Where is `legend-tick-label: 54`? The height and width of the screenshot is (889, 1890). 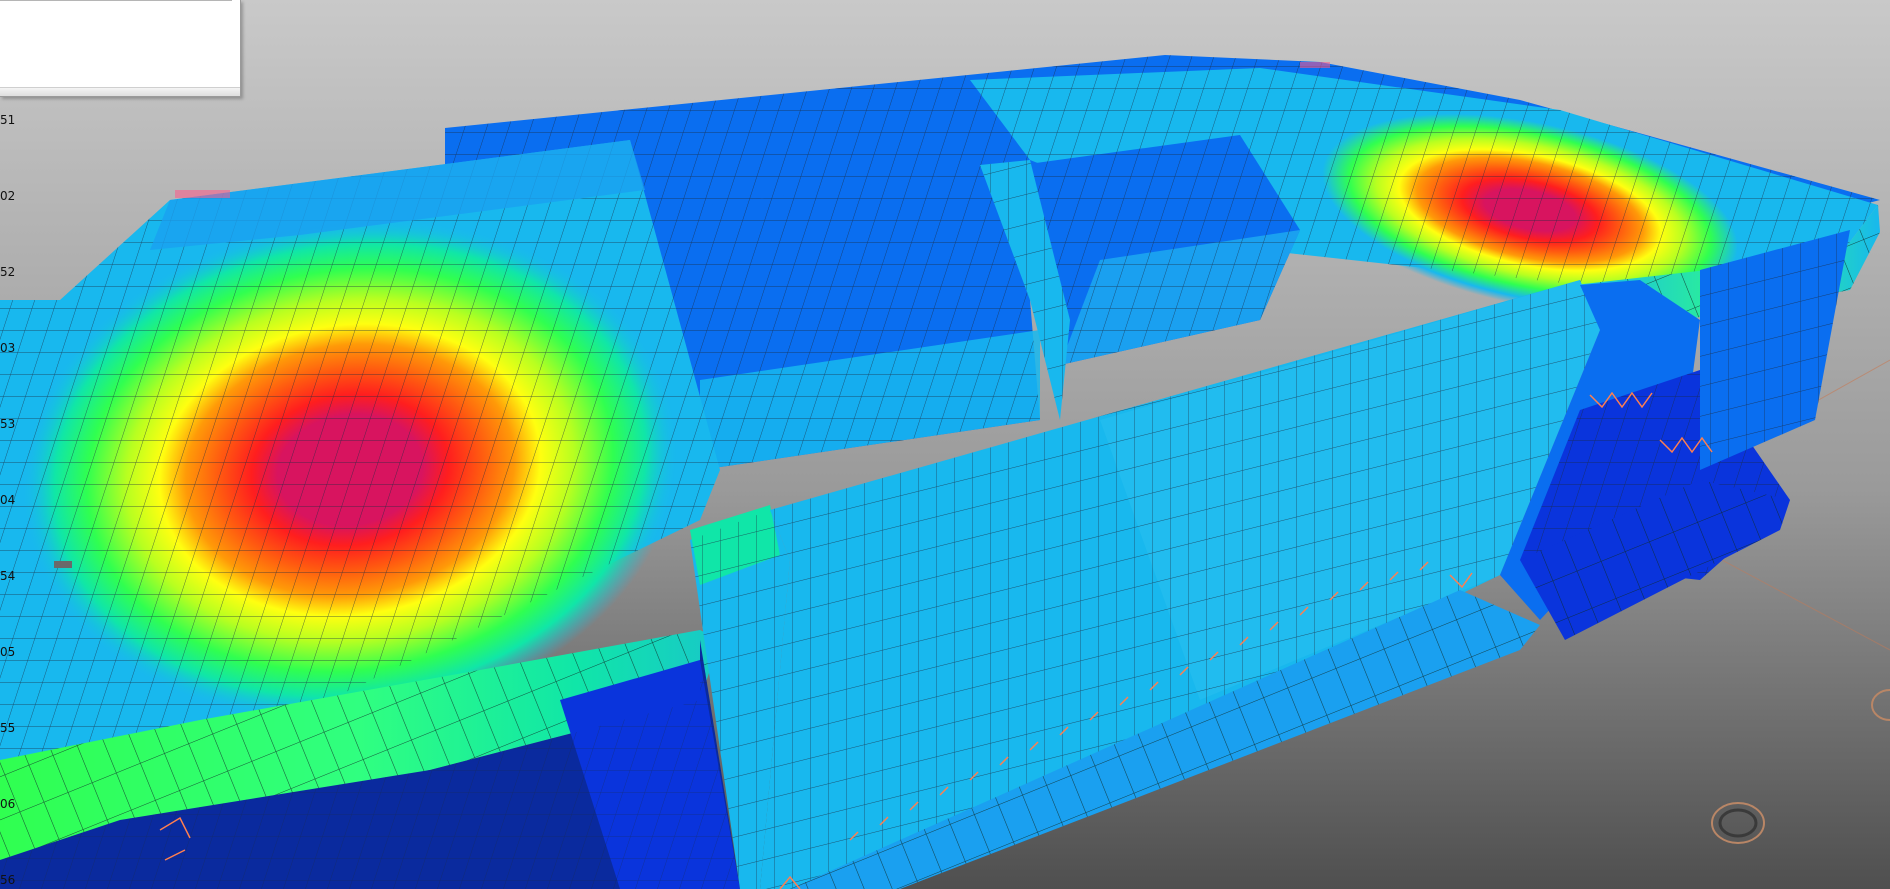 legend-tick-label: 54 is located at coordinates (8, 576).